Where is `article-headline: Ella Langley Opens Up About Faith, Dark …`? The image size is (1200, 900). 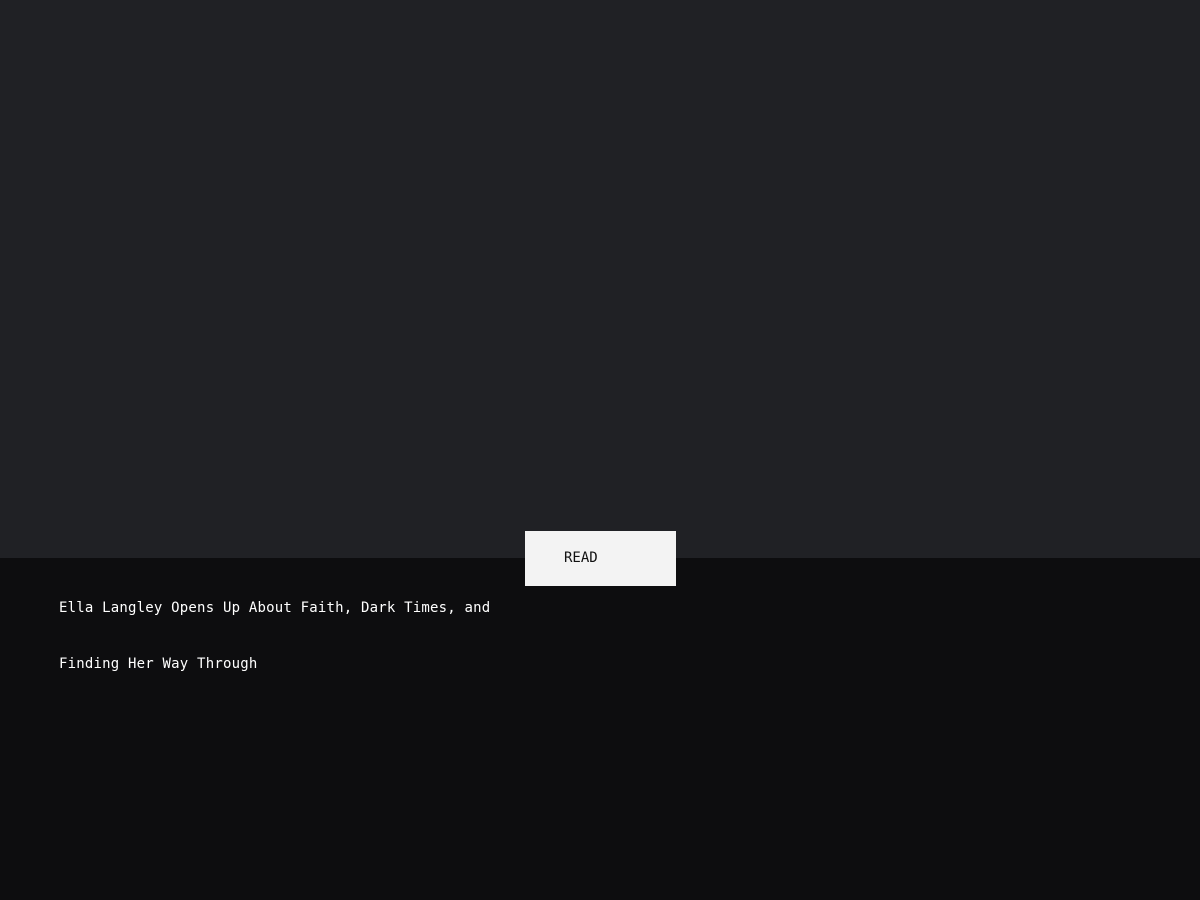 article-headline: Ella Langley Opens Up About Faith, Dark … is located at coordinates (294, 636).